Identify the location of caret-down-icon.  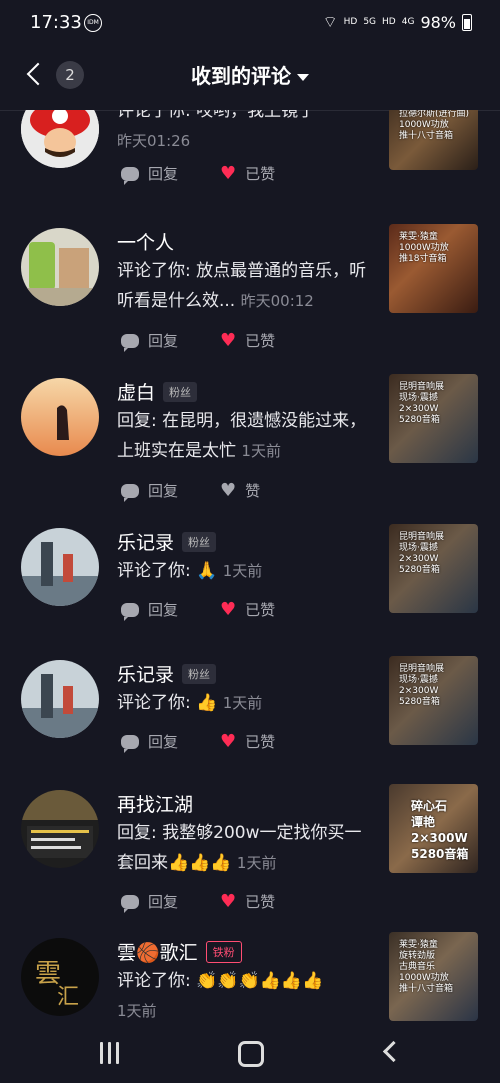
(303, 77).